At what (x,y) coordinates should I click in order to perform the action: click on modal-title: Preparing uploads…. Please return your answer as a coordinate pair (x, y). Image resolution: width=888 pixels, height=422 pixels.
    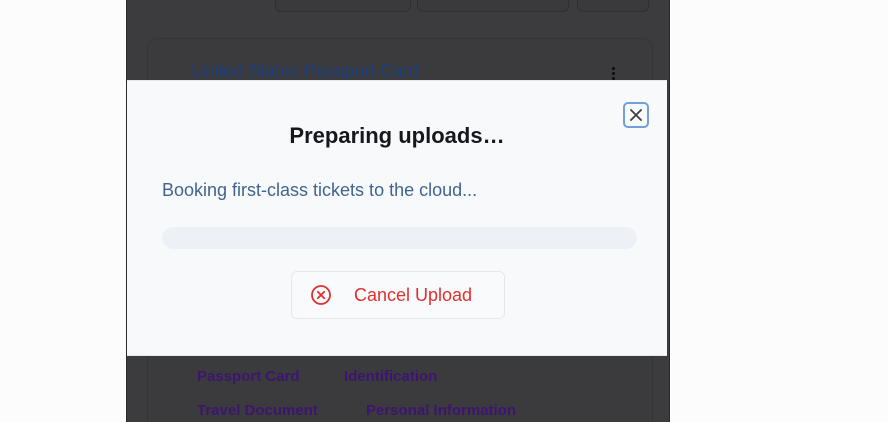
    Looking at the image, I should click on (397, 135).